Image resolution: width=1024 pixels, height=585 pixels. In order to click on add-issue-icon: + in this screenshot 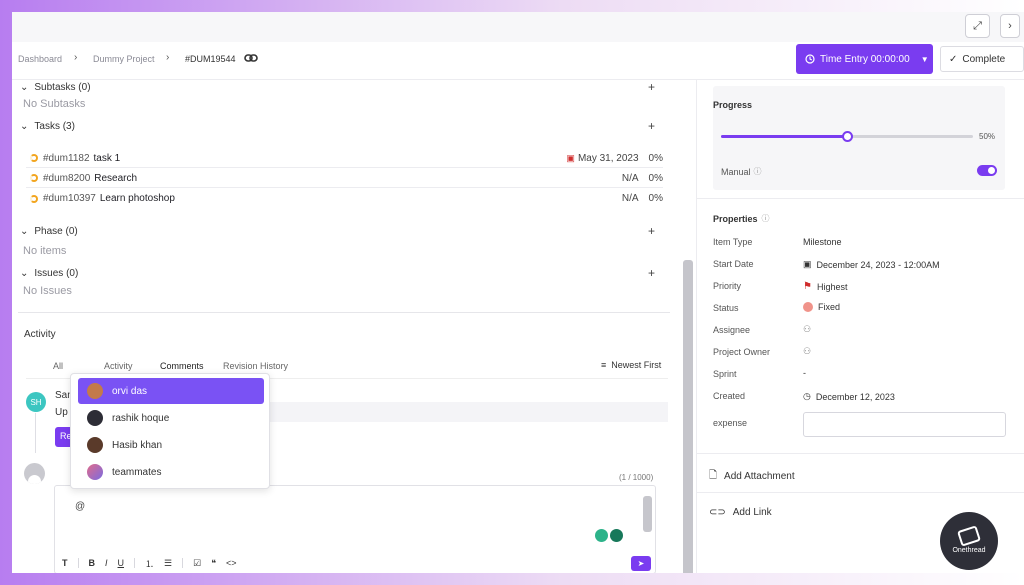, I will do `click(651, 273)`.